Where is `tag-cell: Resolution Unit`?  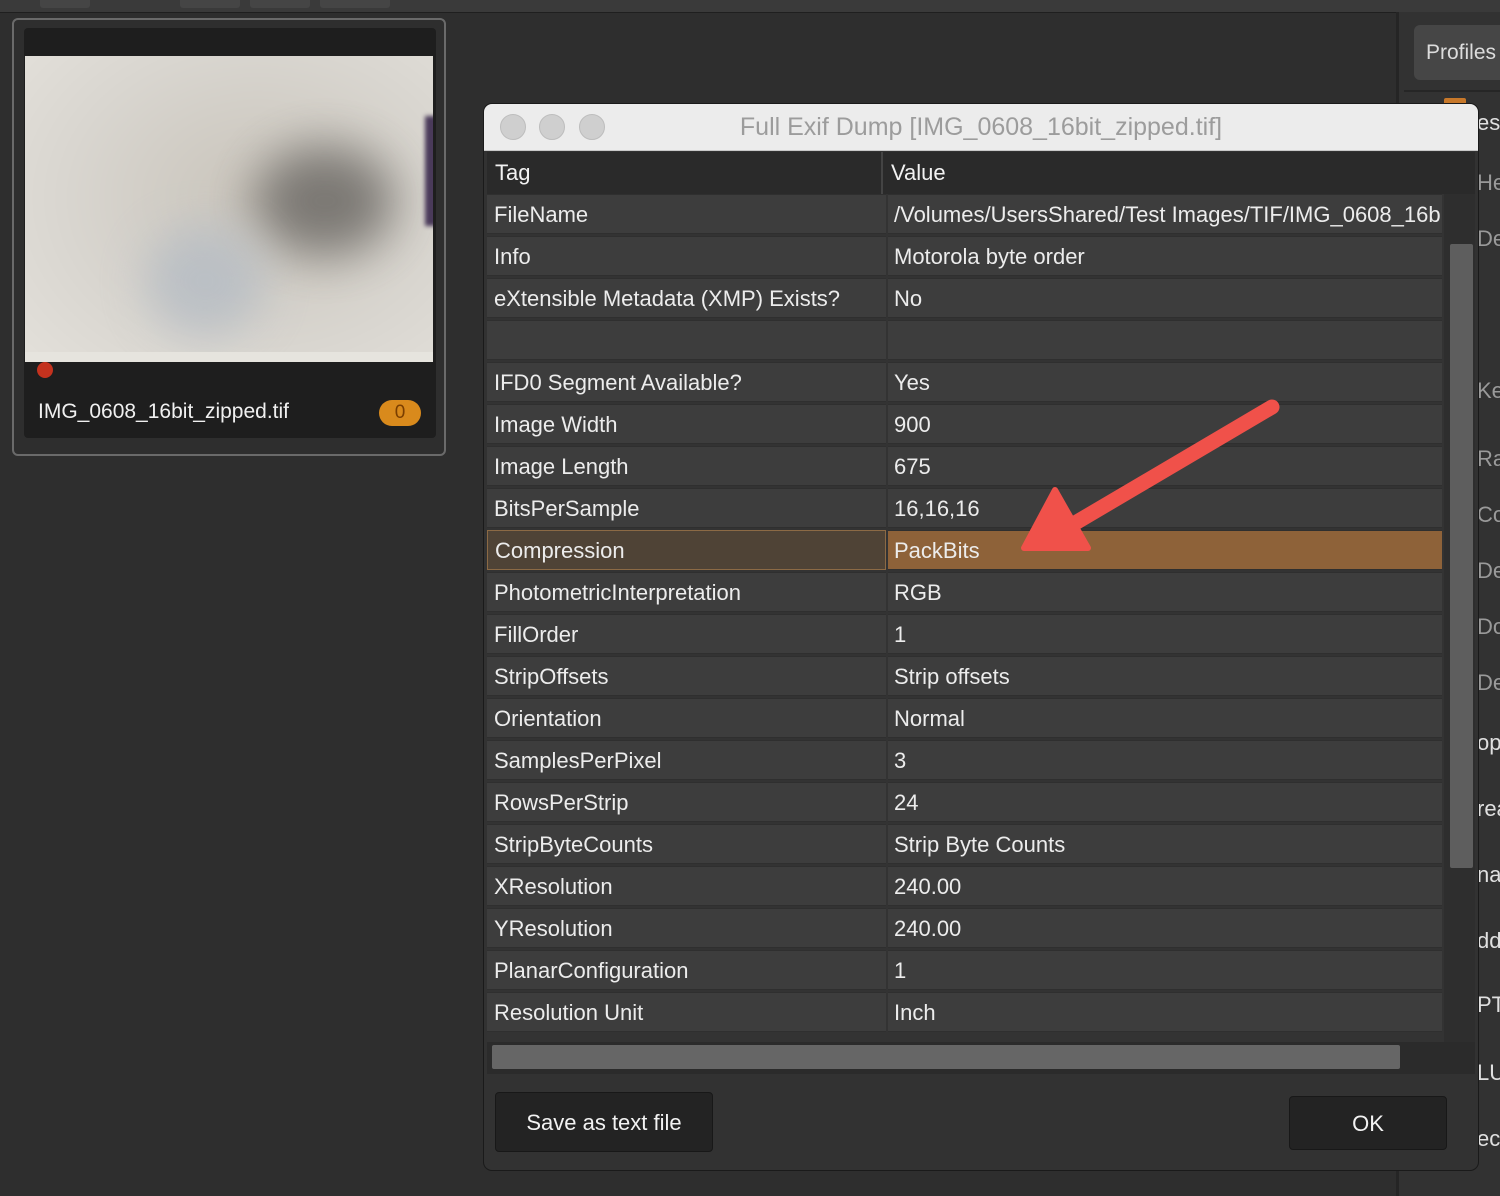 tag-cell: Resolution Unit is located at coordinates (686, 1012).